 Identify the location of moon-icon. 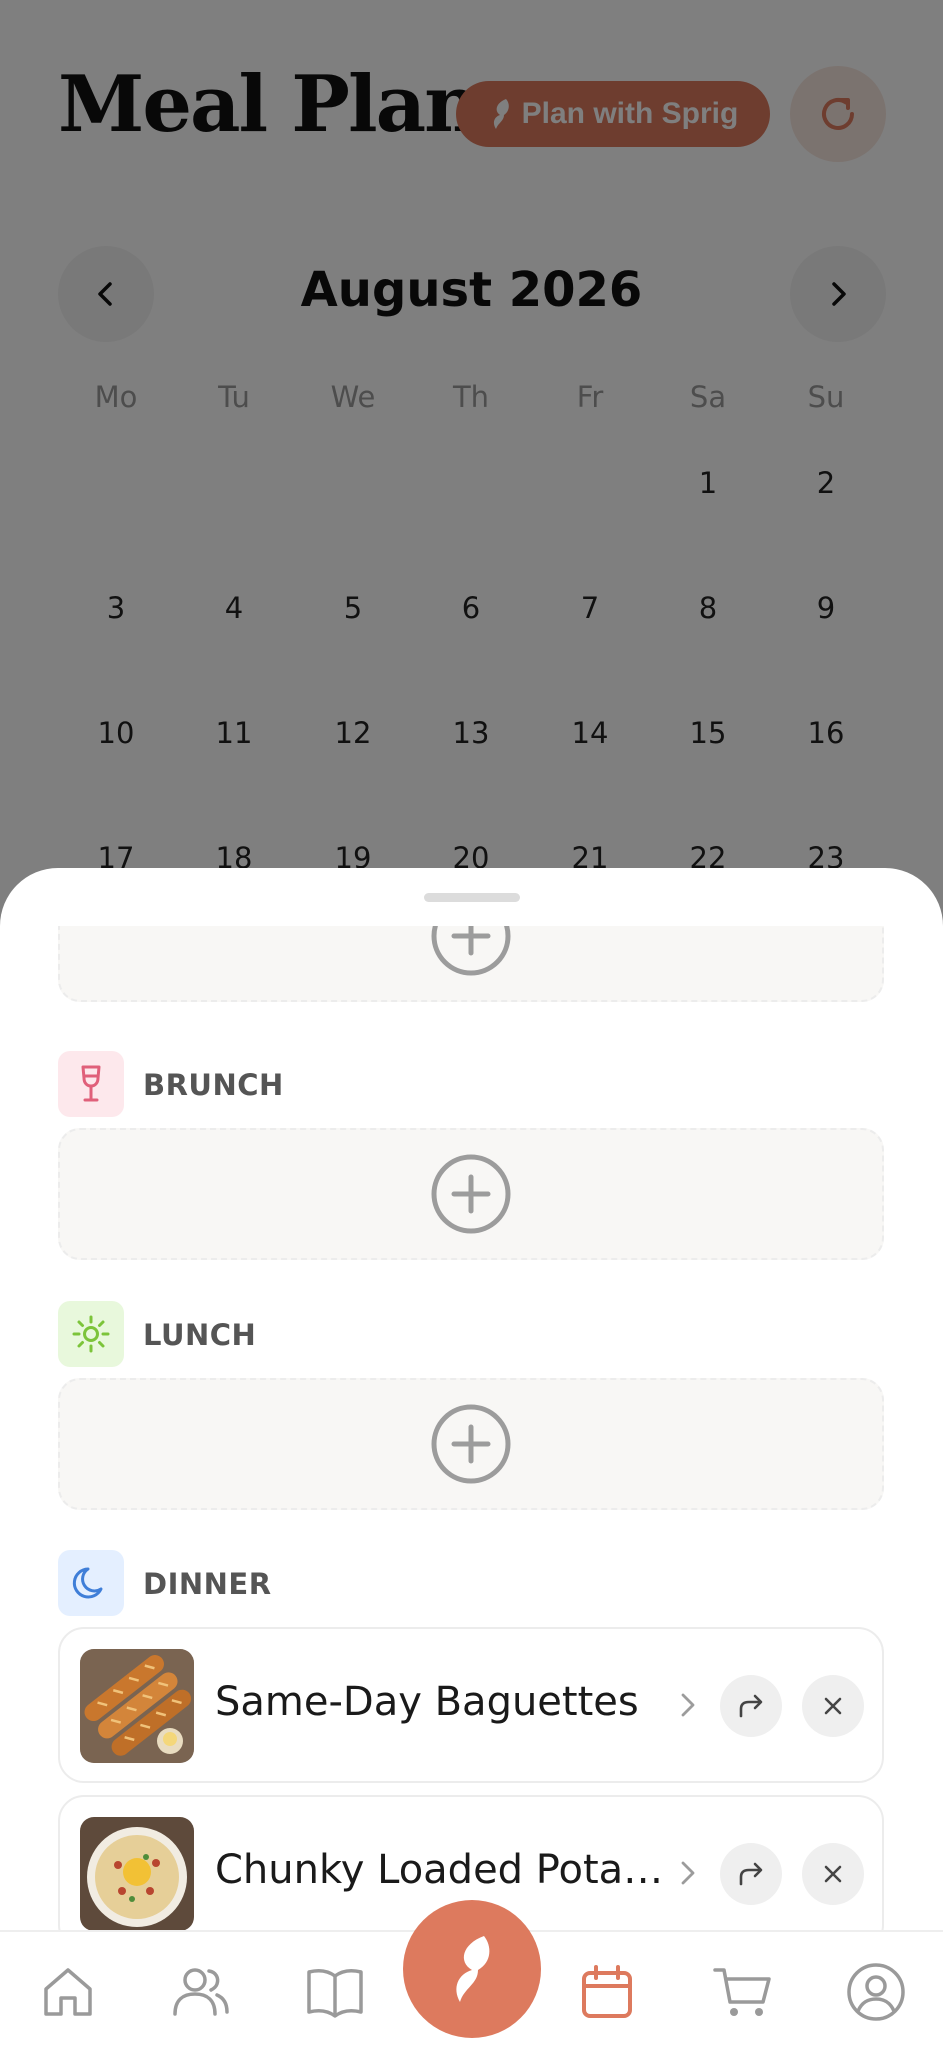
(87, 1583).